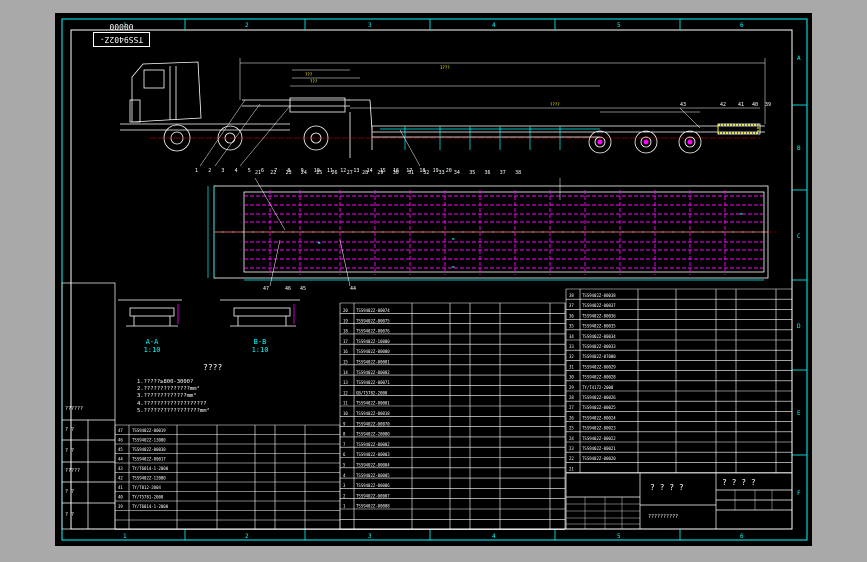 Image resolution: width=867 pixels, height=562 pixels. What do you see at coordinates (209, 171) in the screenshot?
I see `part-balloon-top: 2` at bounding box center [209, 171].